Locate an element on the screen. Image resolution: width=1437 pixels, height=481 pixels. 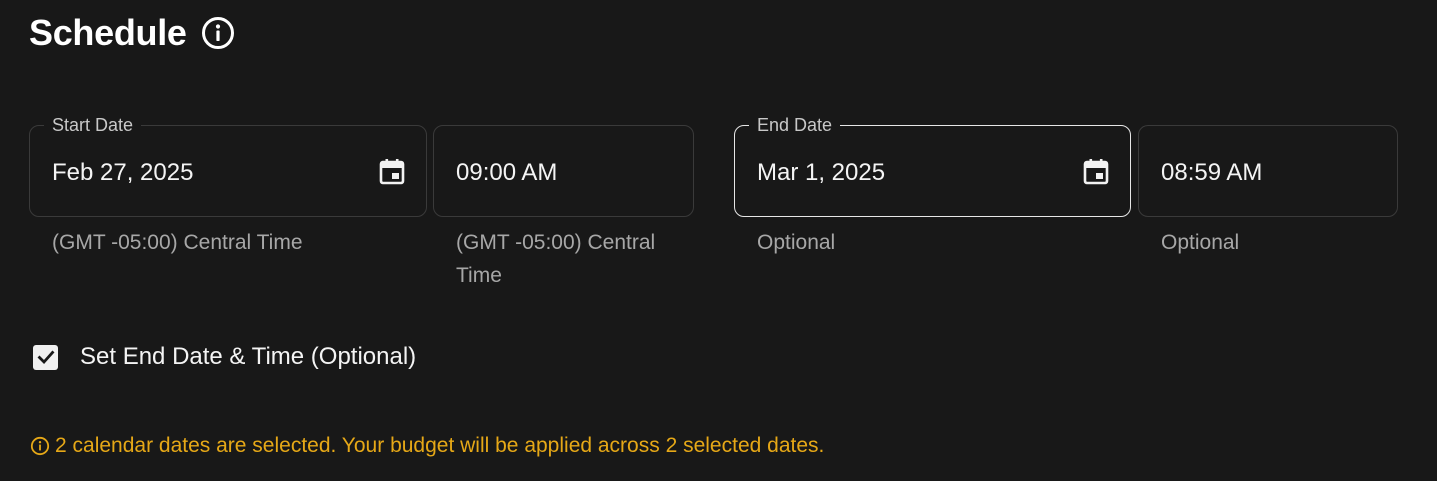
end-date-value: Mar 1, 2025 is located at coordinates (821, 172).